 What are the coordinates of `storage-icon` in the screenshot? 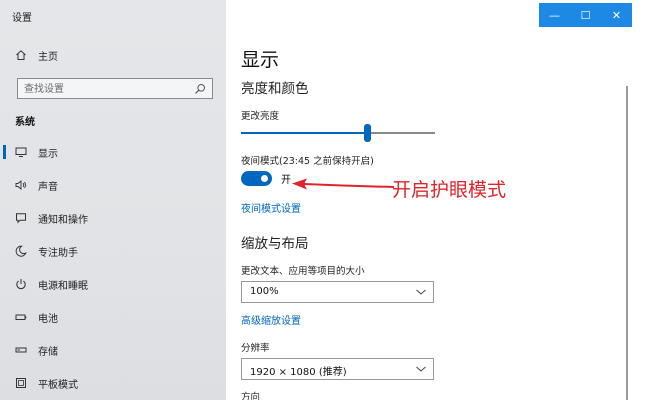 It's located at (21, 350).